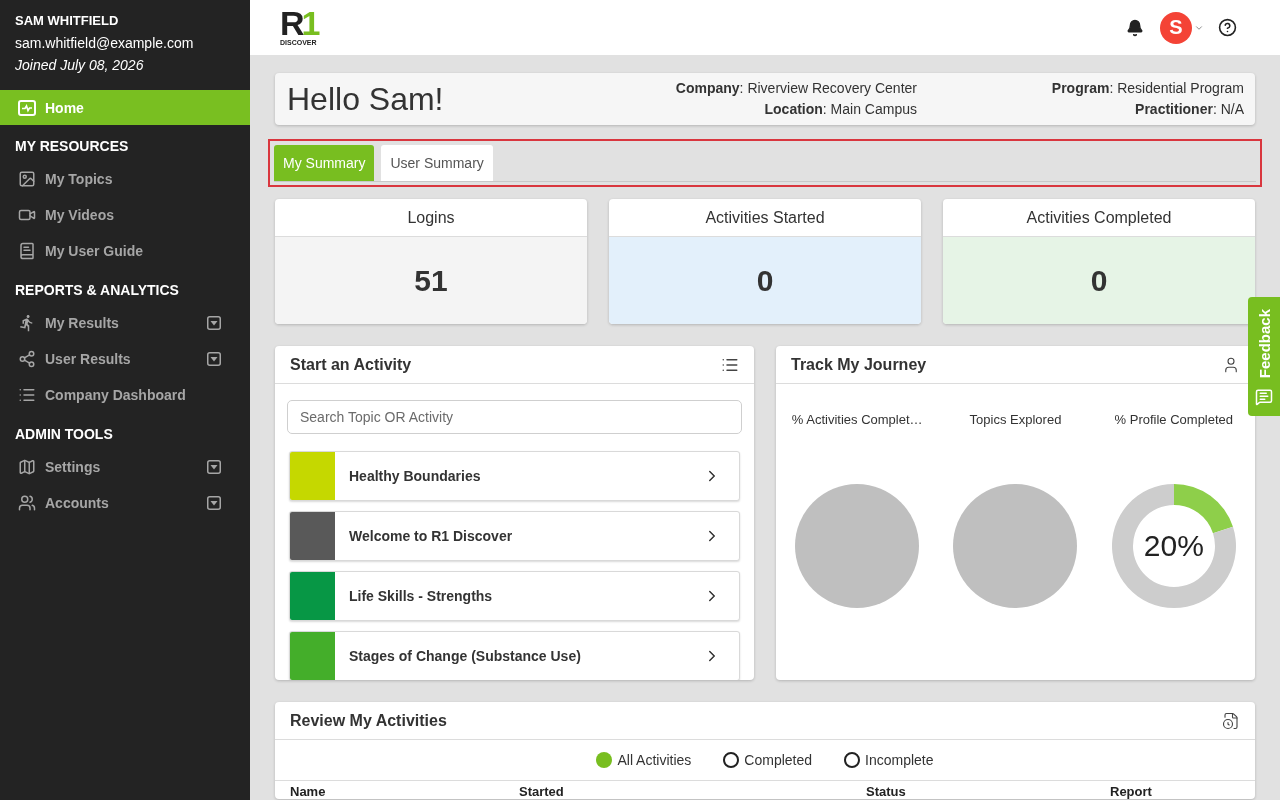 Image resolution: width=1280 pixels, height=800 pixels. Describe the element at coordinates (125, 251) in the screenshot. I see `nav-item: My User Guide` at that location.